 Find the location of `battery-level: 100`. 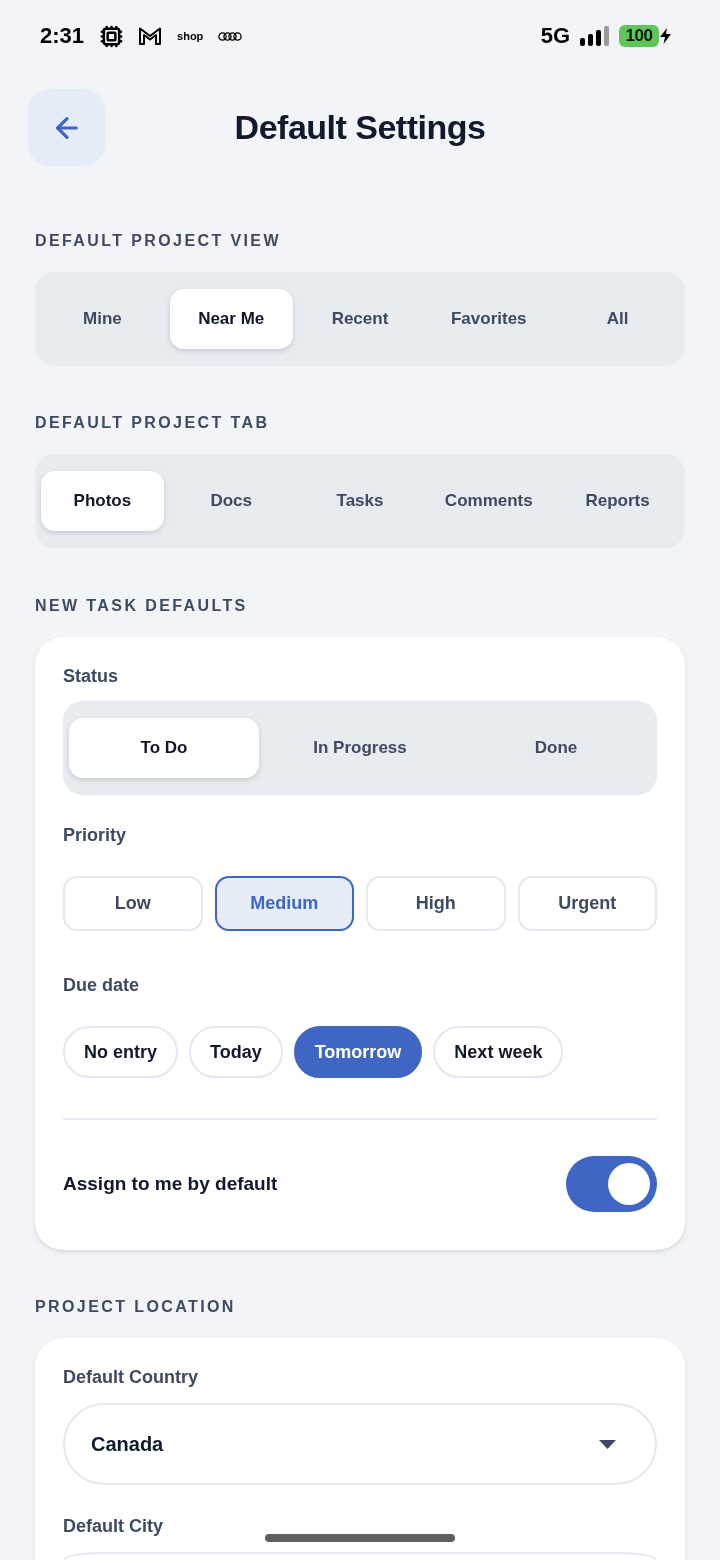

battery-level: 100 is located at coordinates (639, 36).